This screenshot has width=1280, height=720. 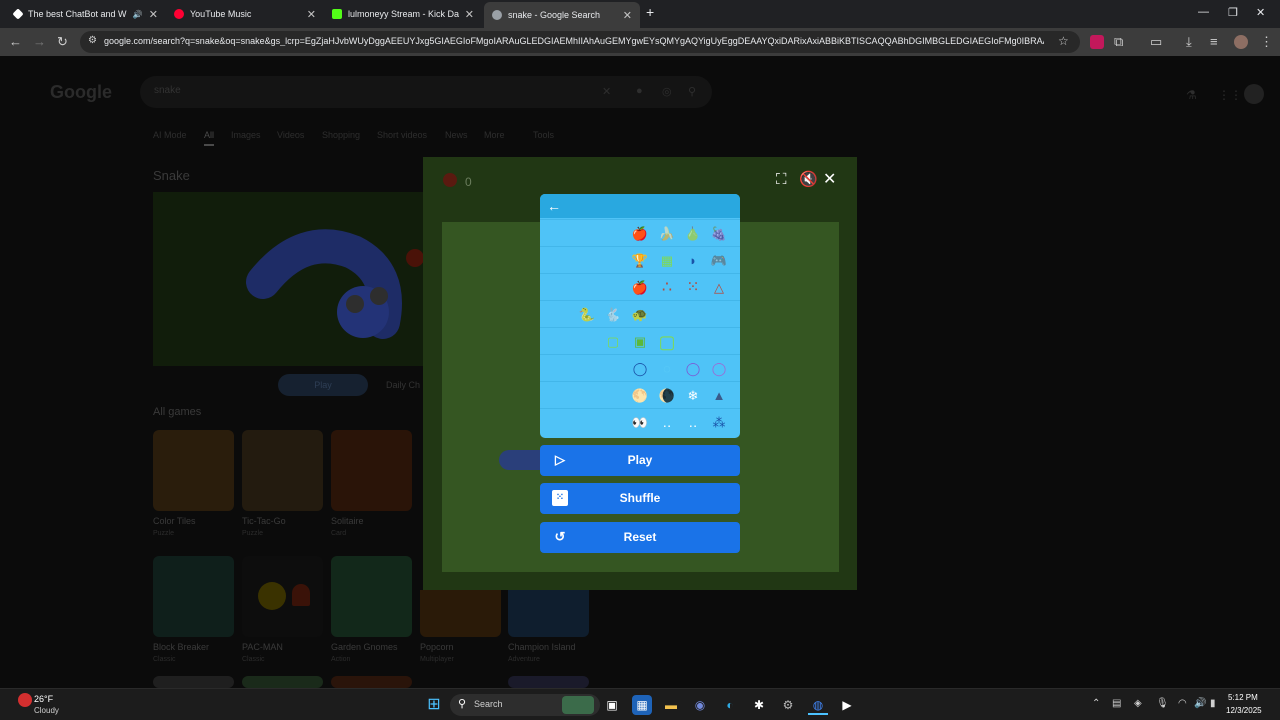 What do you see at coordinates (667, 369) in the screenshot?
I see `teal-ring-option-icon: ◌` at bounding box center [667, 369].